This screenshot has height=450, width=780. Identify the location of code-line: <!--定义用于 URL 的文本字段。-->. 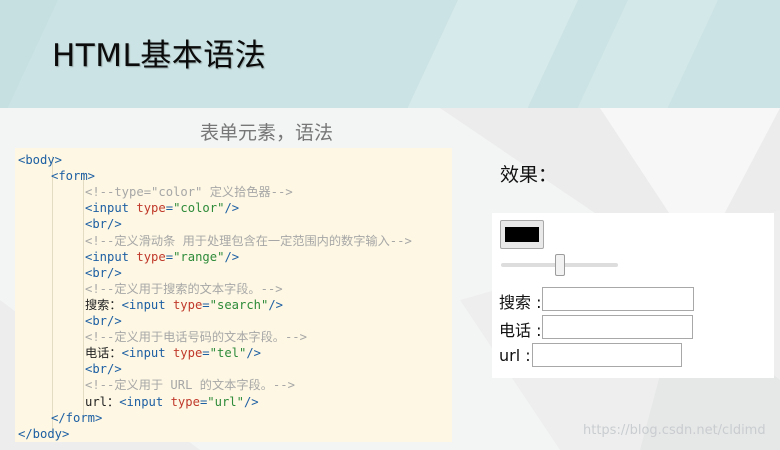
(190, 385).